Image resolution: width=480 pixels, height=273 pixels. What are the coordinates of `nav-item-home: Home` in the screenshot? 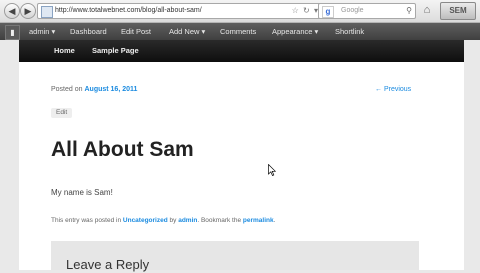 It's located at (64, 51).